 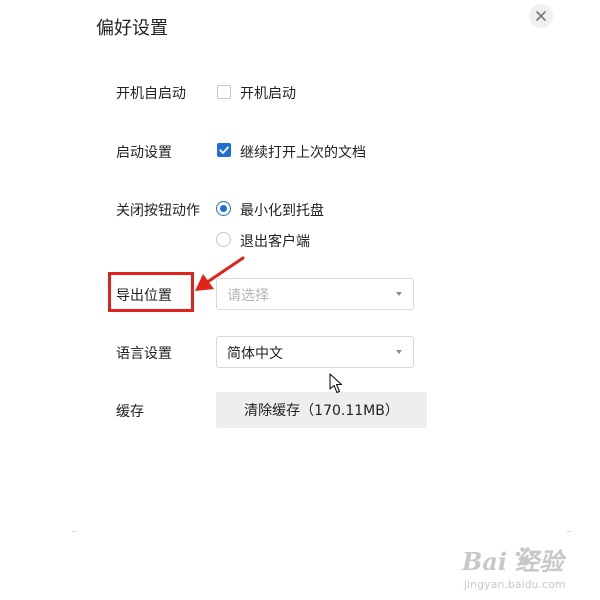 What do you see at coordinates (525, 556) in the screenshot?
I see `paw-icon` at bounding box center [525, 556].